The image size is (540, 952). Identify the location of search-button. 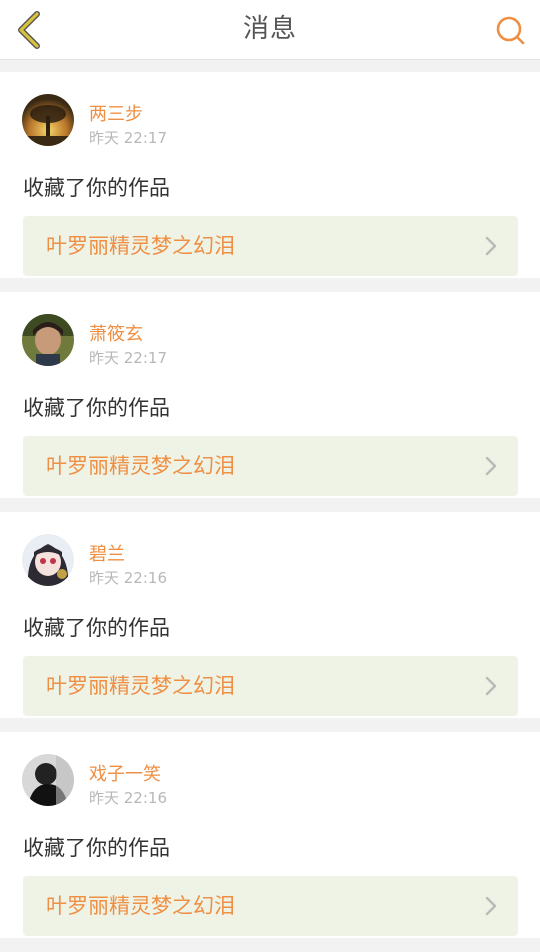
(510, 30).